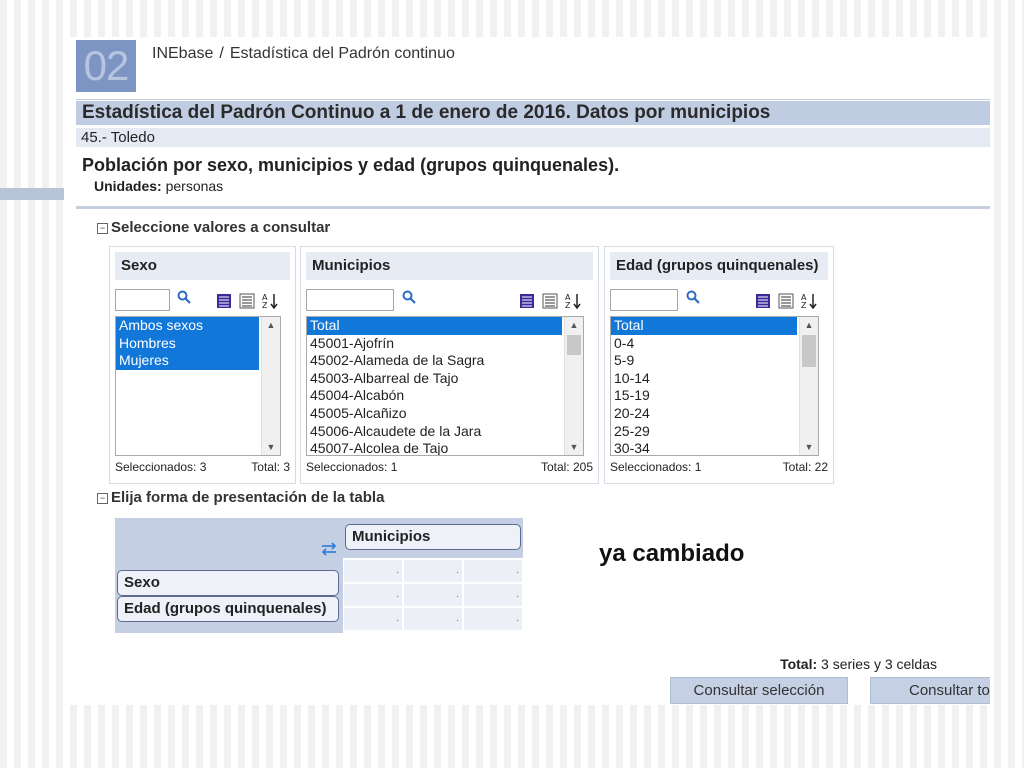 The image size is (1024, 768). What do you see at coordinates (714, 379) in the screenshot?
I see `list-item: 10-14` at bounding box center [714, 379].